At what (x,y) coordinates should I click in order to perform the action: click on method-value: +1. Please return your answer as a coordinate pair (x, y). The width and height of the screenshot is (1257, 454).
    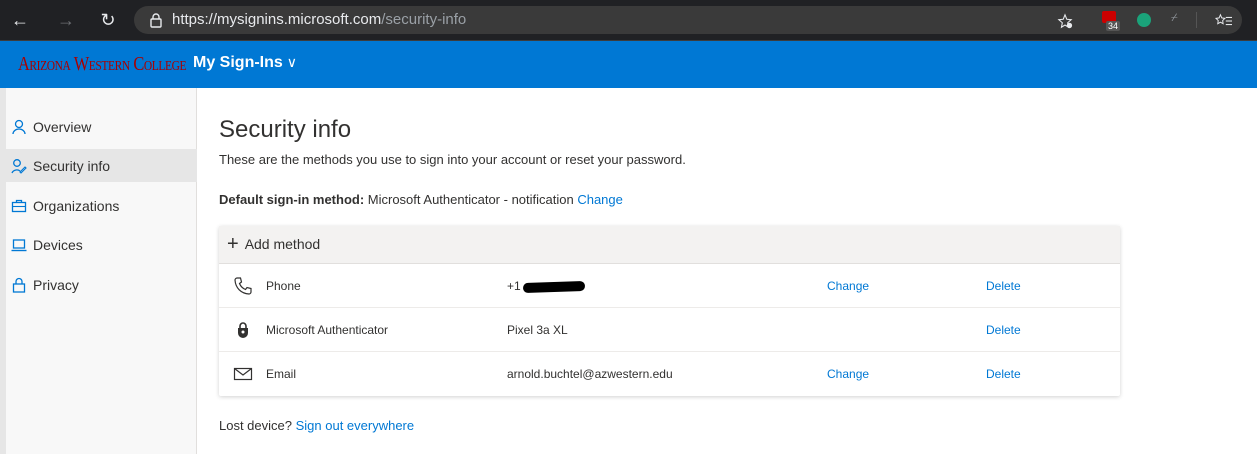
    Looking at the image, I should click on (546, 286).